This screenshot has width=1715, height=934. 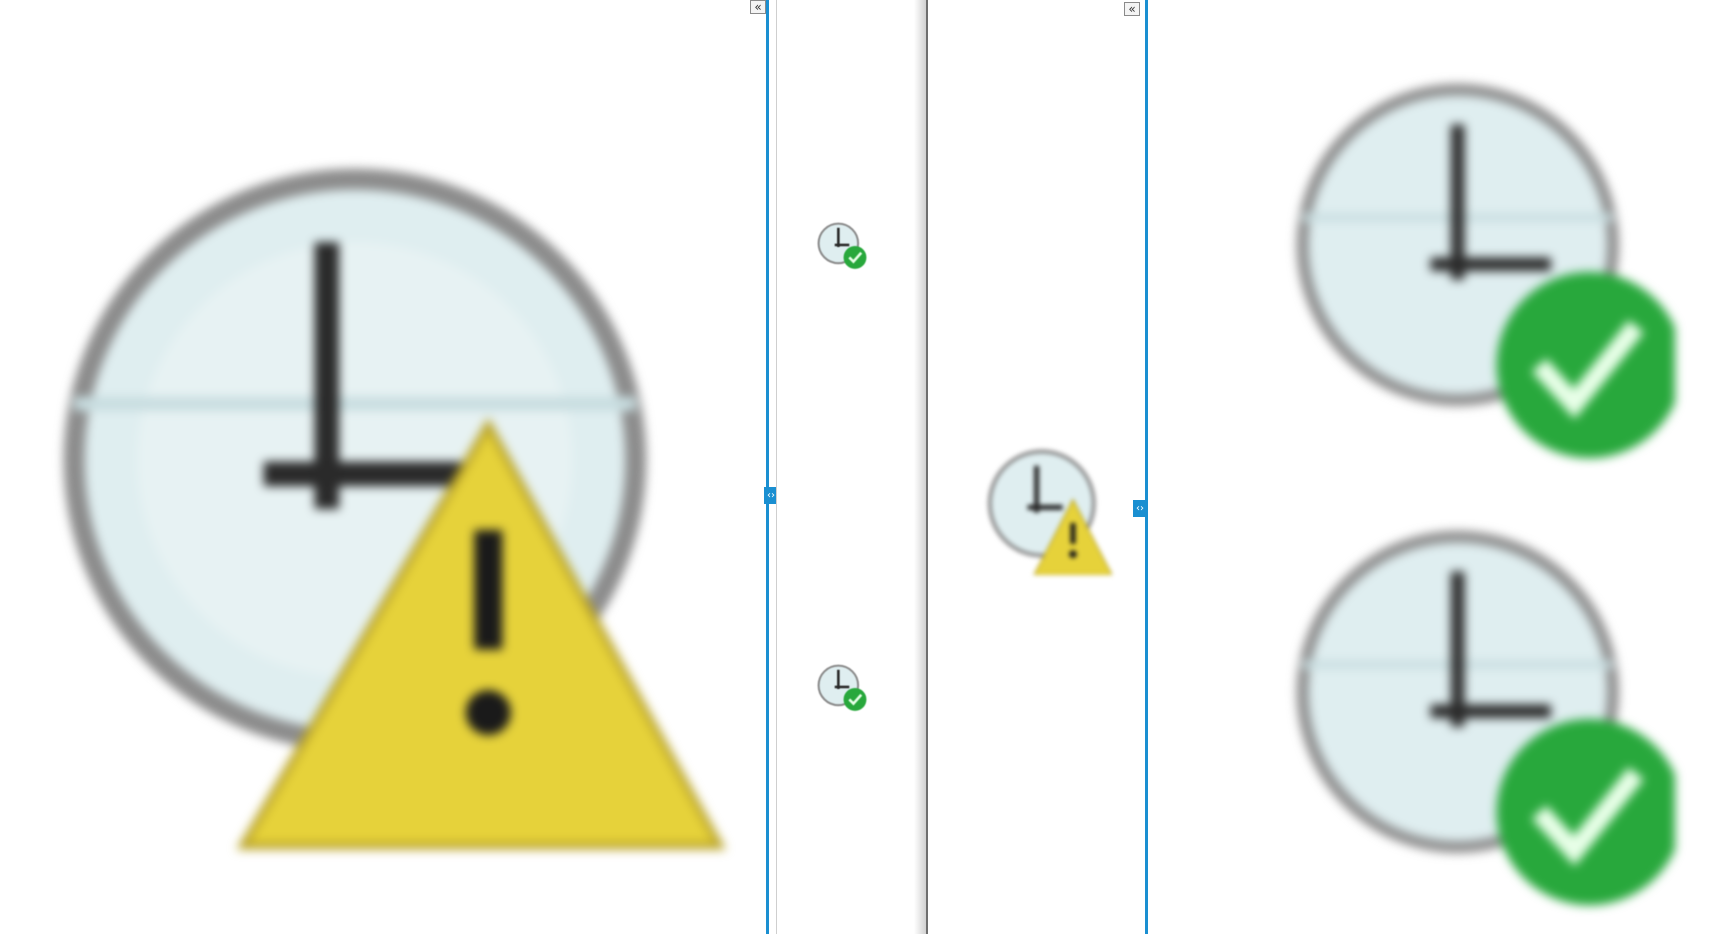 What do you see at coordinates (1049, 512) in the screenshot?
I see `clock-warning-graphic-small` at bounding box center [1049, 512].